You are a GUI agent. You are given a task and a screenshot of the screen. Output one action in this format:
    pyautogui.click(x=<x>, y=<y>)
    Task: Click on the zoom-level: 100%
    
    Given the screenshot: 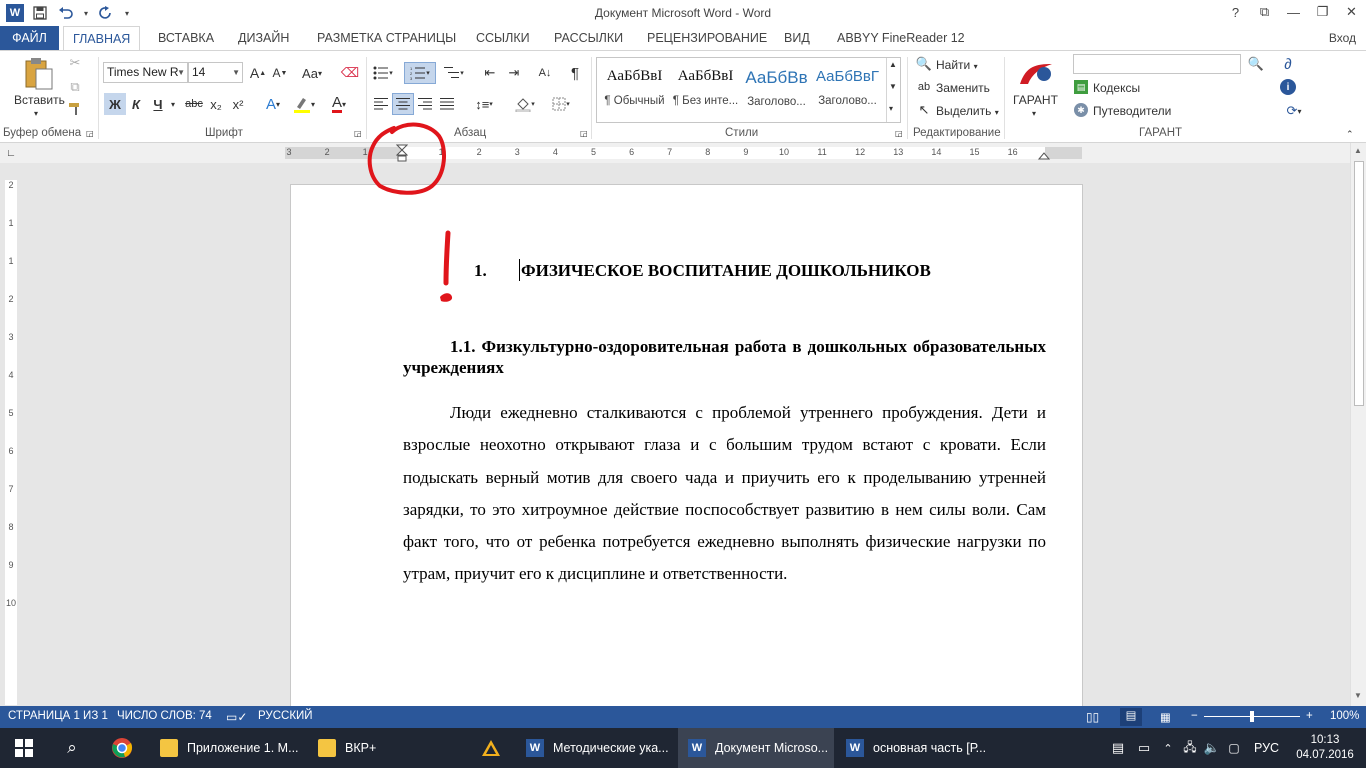 What is the action you would take?
    pyautogui.click(x=1344, y=716)
    